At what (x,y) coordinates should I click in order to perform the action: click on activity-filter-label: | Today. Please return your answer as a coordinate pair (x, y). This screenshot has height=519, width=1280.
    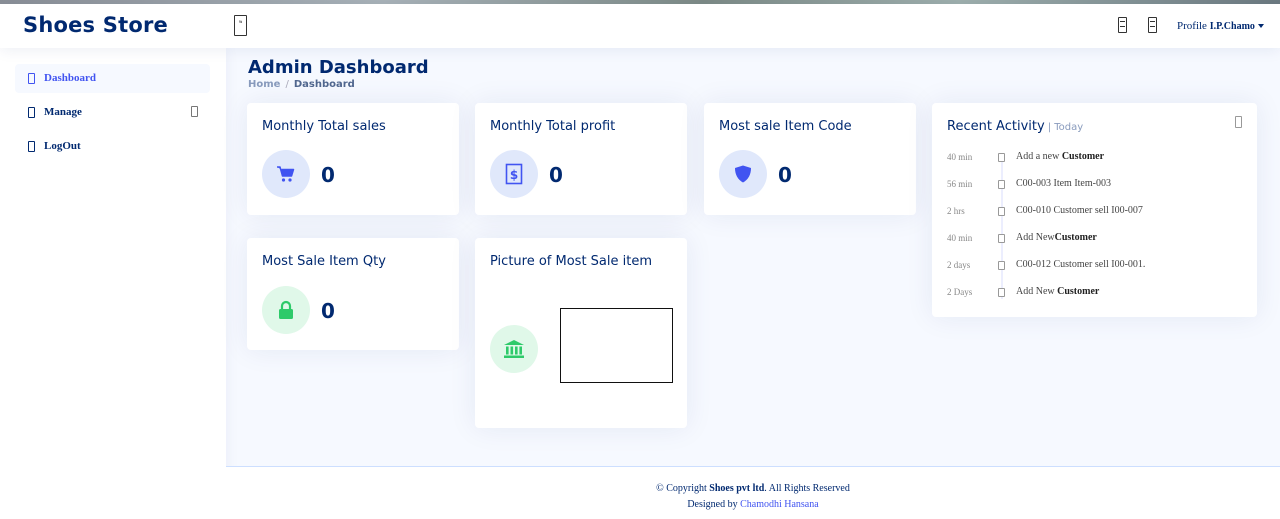
    Looking at the image, I should click on (1065, 127).